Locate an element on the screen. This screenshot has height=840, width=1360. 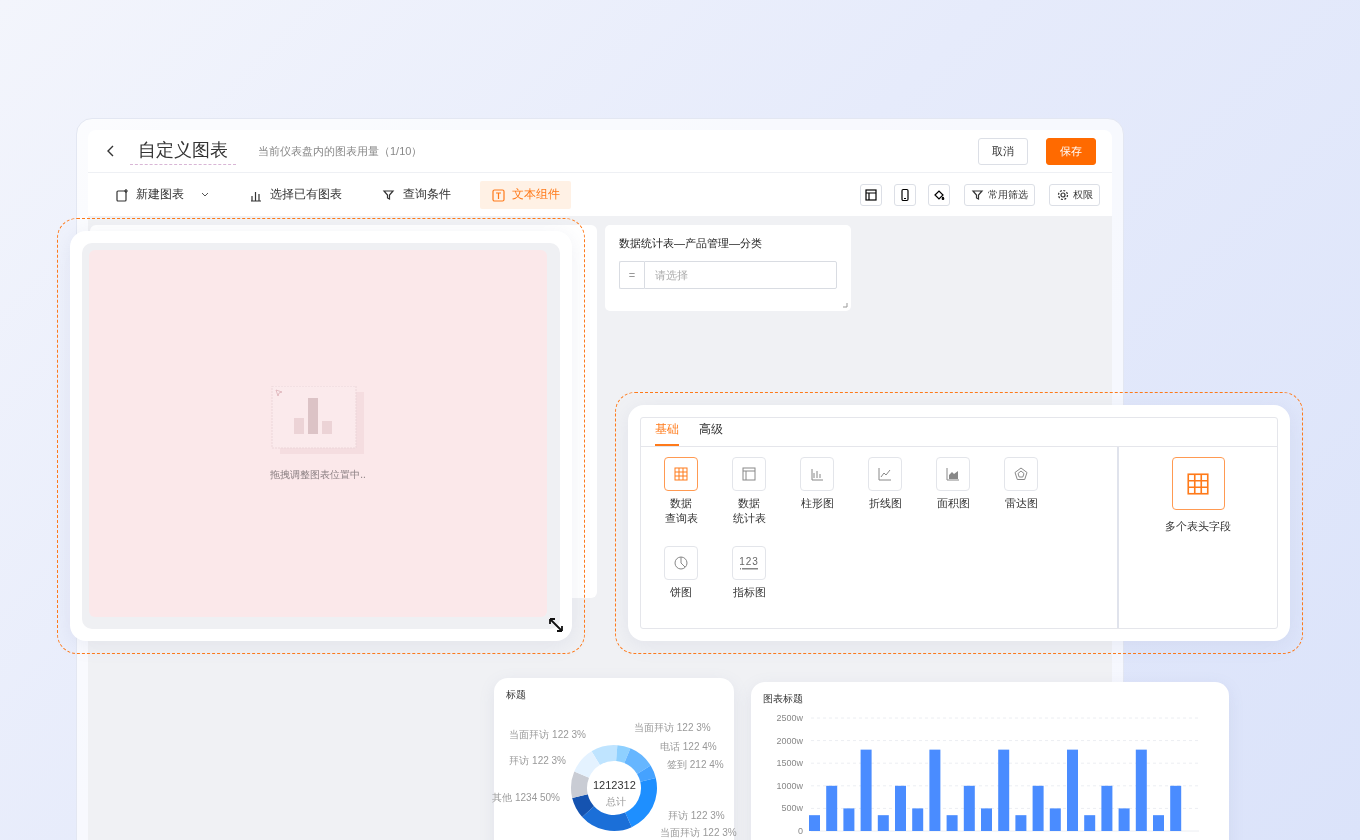
select-field: 请选择 is located at coordinates (740, 275).